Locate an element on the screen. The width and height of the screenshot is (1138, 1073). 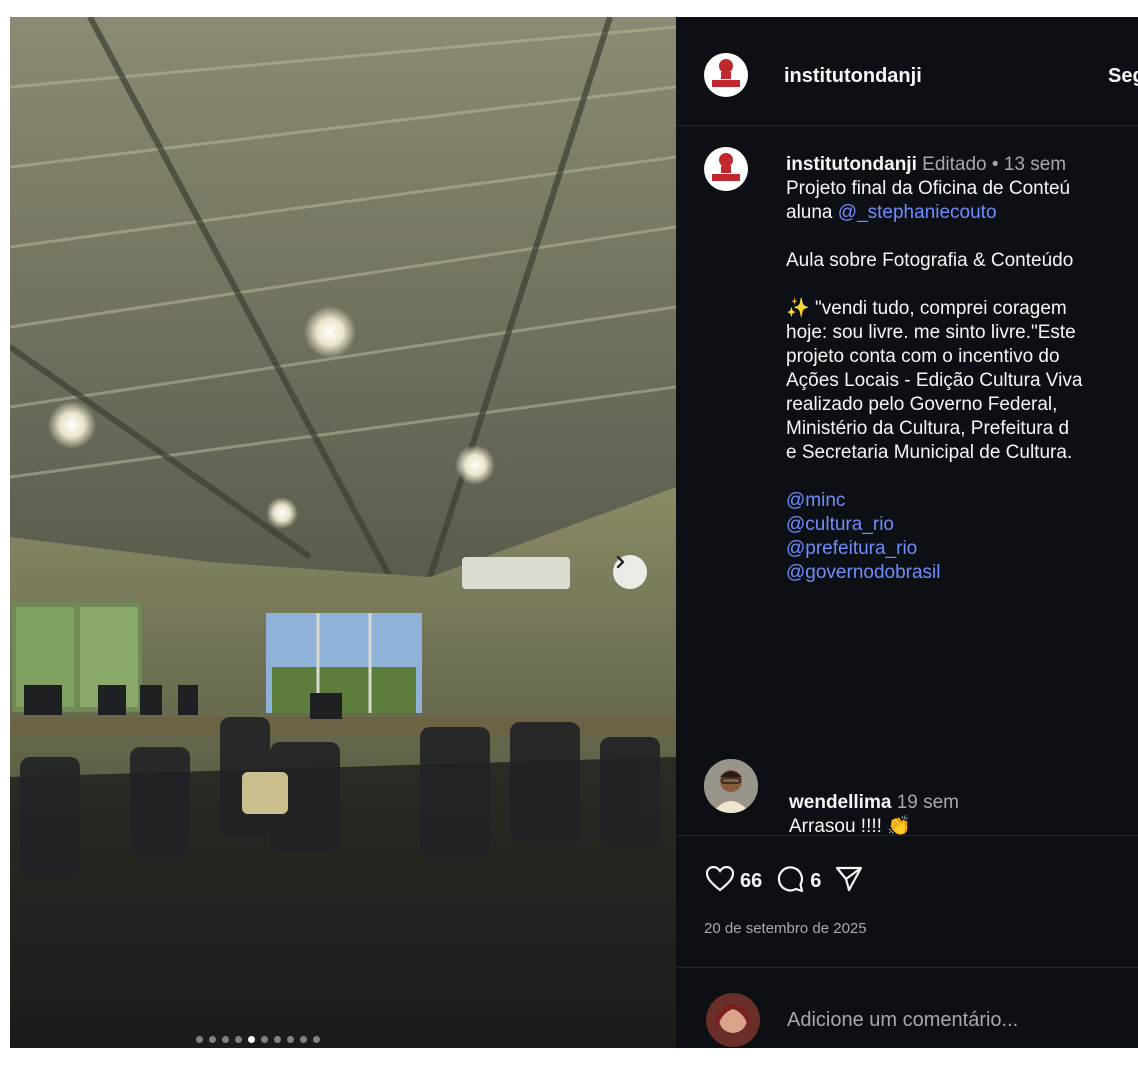
author-avatar is located at coordinates (726, 75).